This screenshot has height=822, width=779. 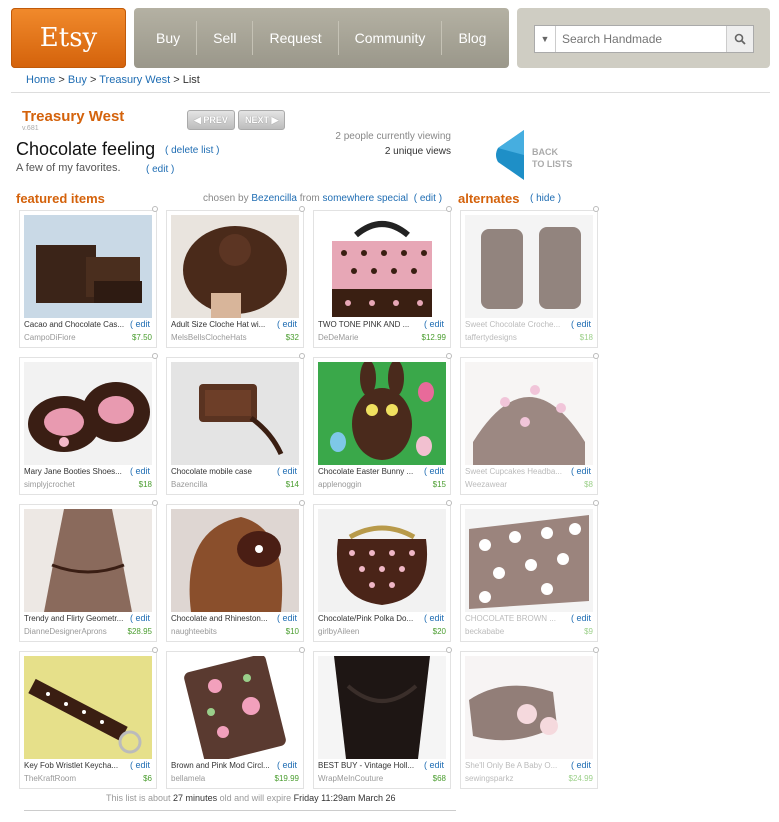 What do you see at coordinates (365, 484) in the screenshot?
I see `item-seller: applenoggin` at bounding box center [365, 484].